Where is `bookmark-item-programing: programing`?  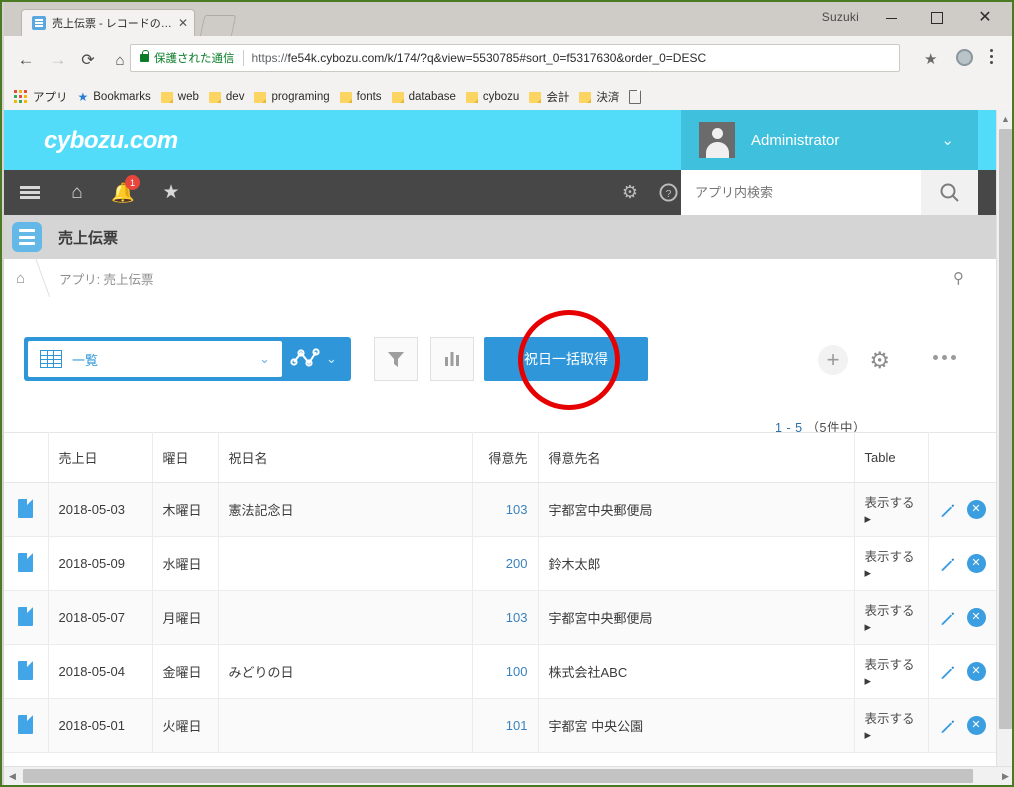 bookmark-item-programing: programing is located at coordinates (292, 97).